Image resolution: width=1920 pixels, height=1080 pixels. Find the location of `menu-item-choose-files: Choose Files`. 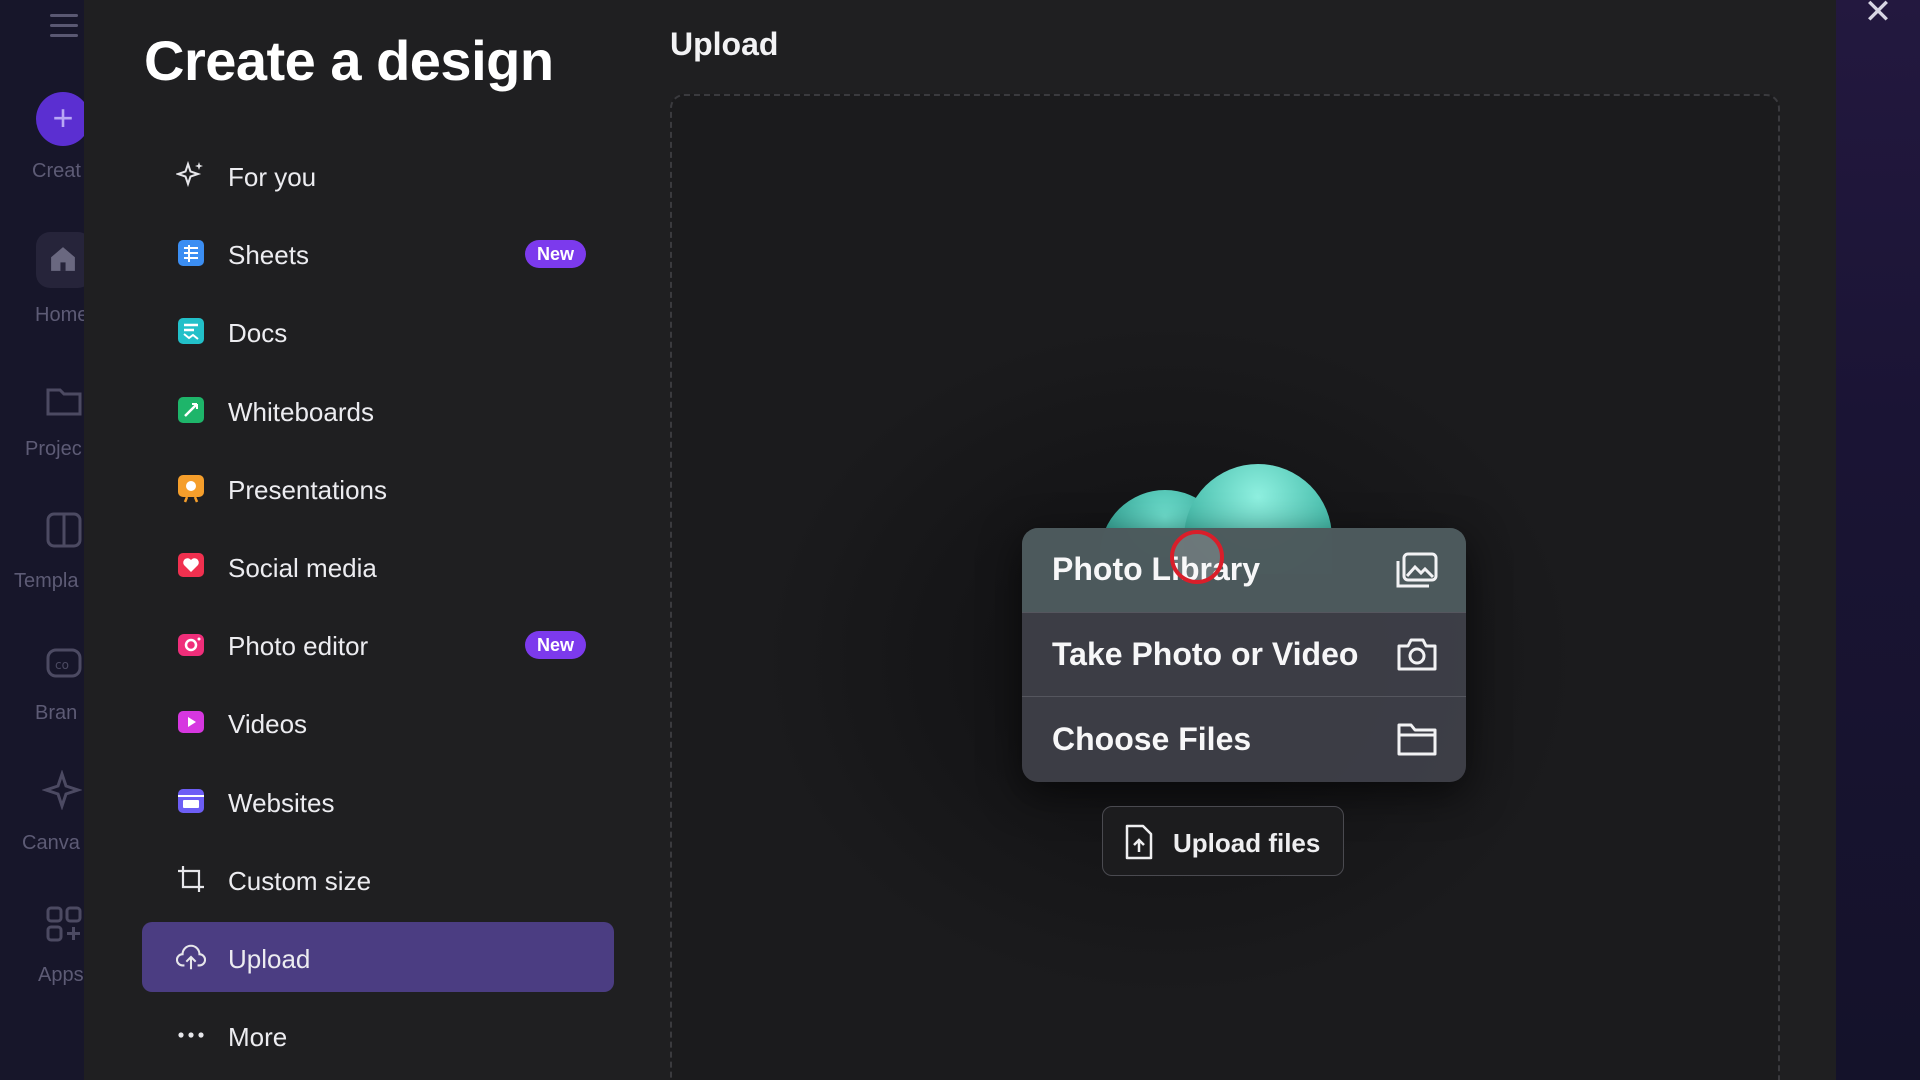

menu-item-choose-files: Choose Files is located at coordinates (1244, 739).